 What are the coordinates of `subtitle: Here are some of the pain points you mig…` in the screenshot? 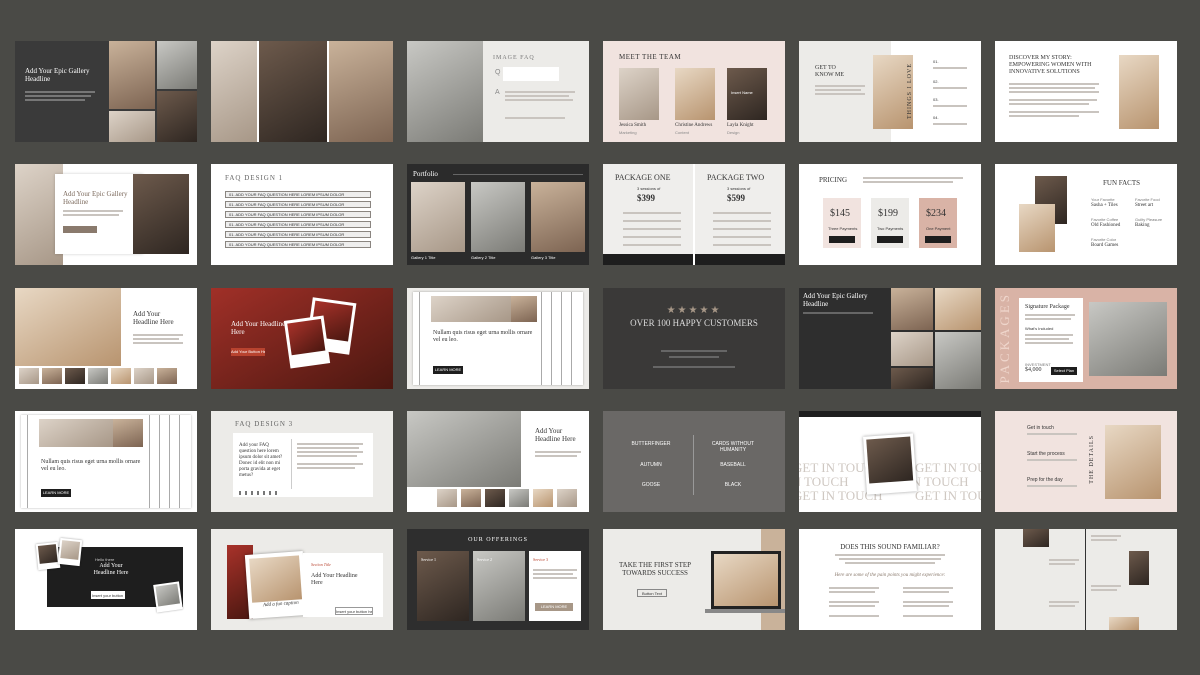 It's located at (890, 575).